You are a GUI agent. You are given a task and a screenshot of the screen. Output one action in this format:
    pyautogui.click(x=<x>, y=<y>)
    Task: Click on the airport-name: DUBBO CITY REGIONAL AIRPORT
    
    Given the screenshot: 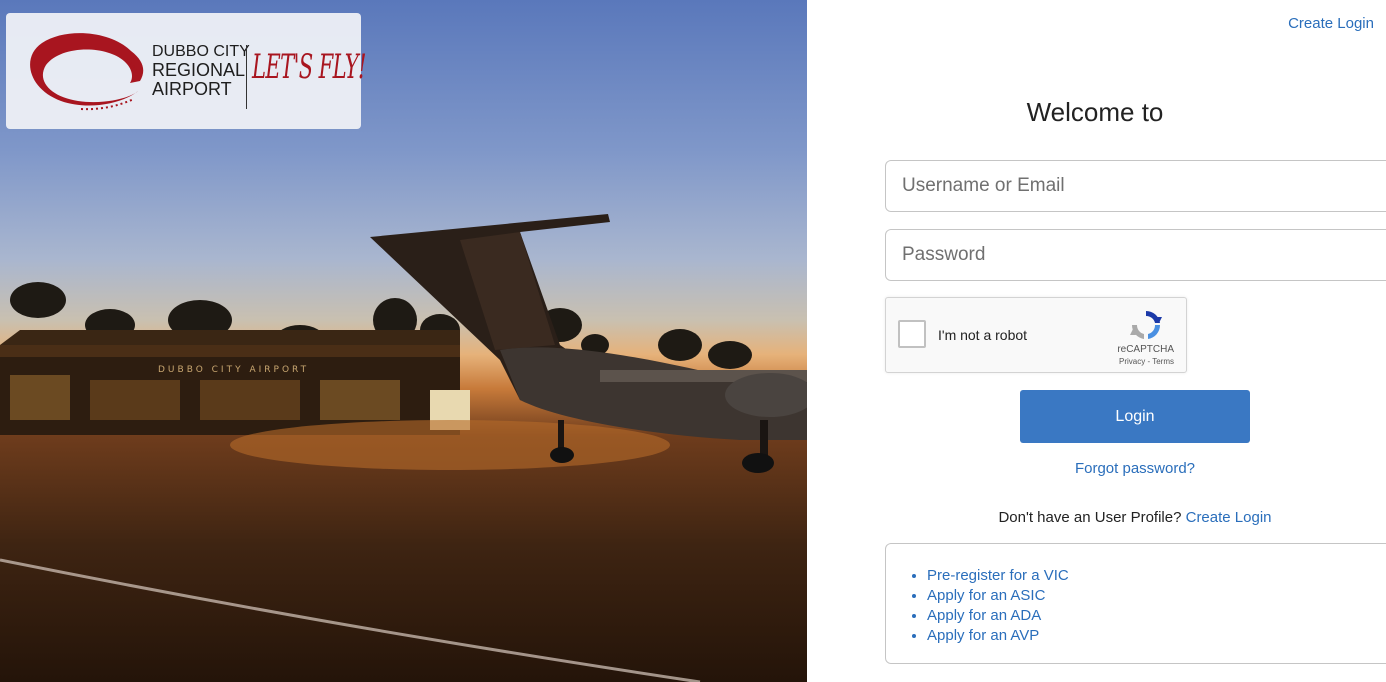 What is the action you would take?
    pyautogui.click(x=201, y=70)
    